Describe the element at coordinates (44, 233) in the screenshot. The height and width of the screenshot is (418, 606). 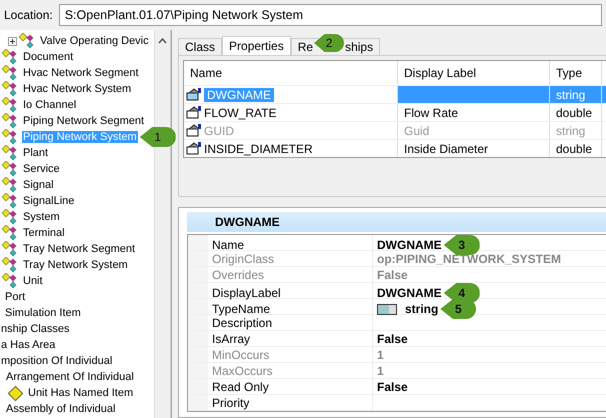
I see `tree-item: Terminal` at that location.